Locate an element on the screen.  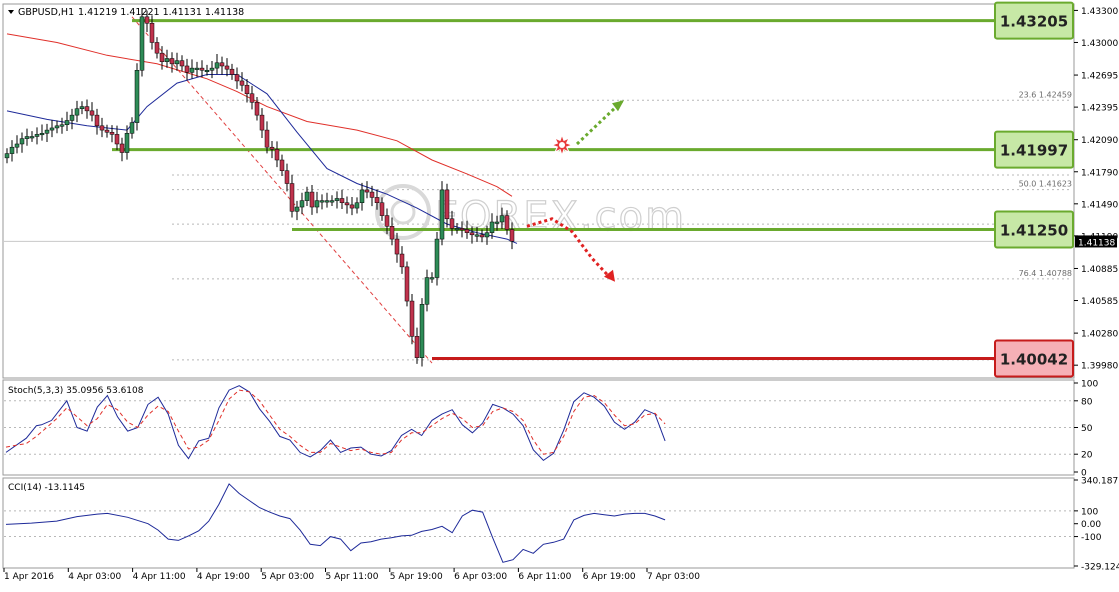
cci-tick-label: 100 is located at coordinates (1089, 512).